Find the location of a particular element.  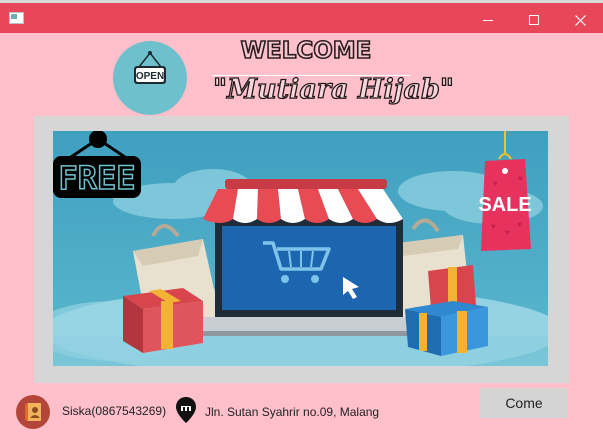

gift-box-left is located at coordinates (163, 320).